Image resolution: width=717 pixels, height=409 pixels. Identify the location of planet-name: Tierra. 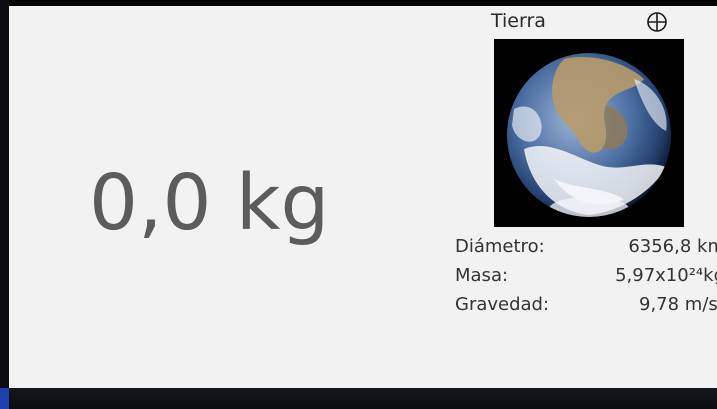
(518, 21).